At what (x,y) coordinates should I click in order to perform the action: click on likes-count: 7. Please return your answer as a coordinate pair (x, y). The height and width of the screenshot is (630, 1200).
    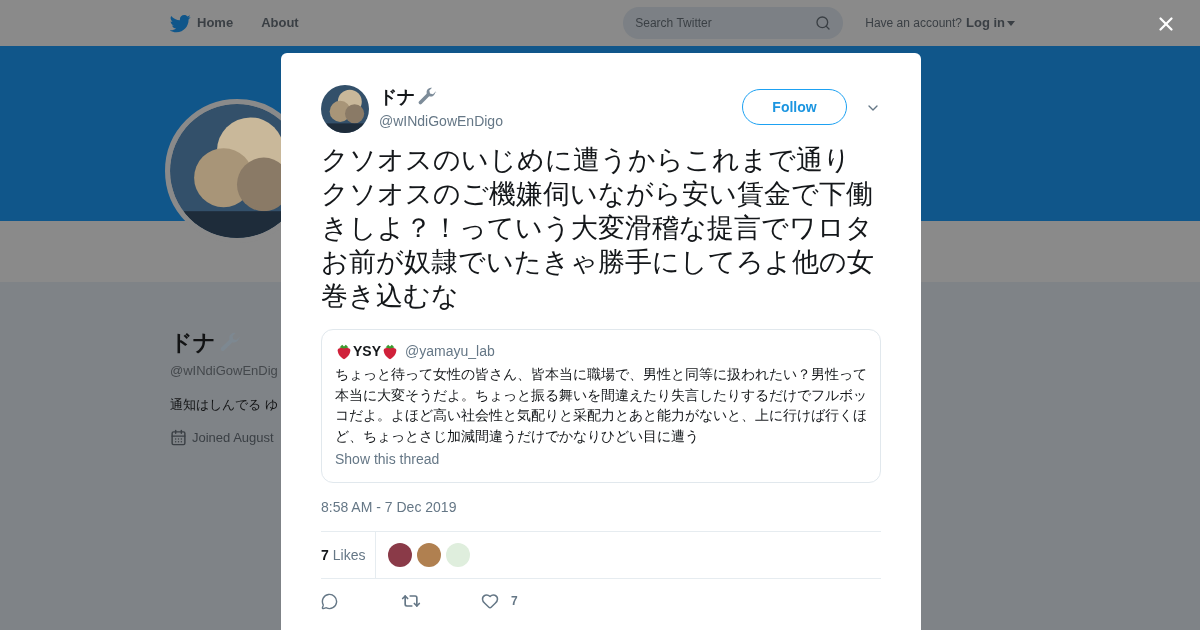
    Looking at the image, I should click on (325, 555).